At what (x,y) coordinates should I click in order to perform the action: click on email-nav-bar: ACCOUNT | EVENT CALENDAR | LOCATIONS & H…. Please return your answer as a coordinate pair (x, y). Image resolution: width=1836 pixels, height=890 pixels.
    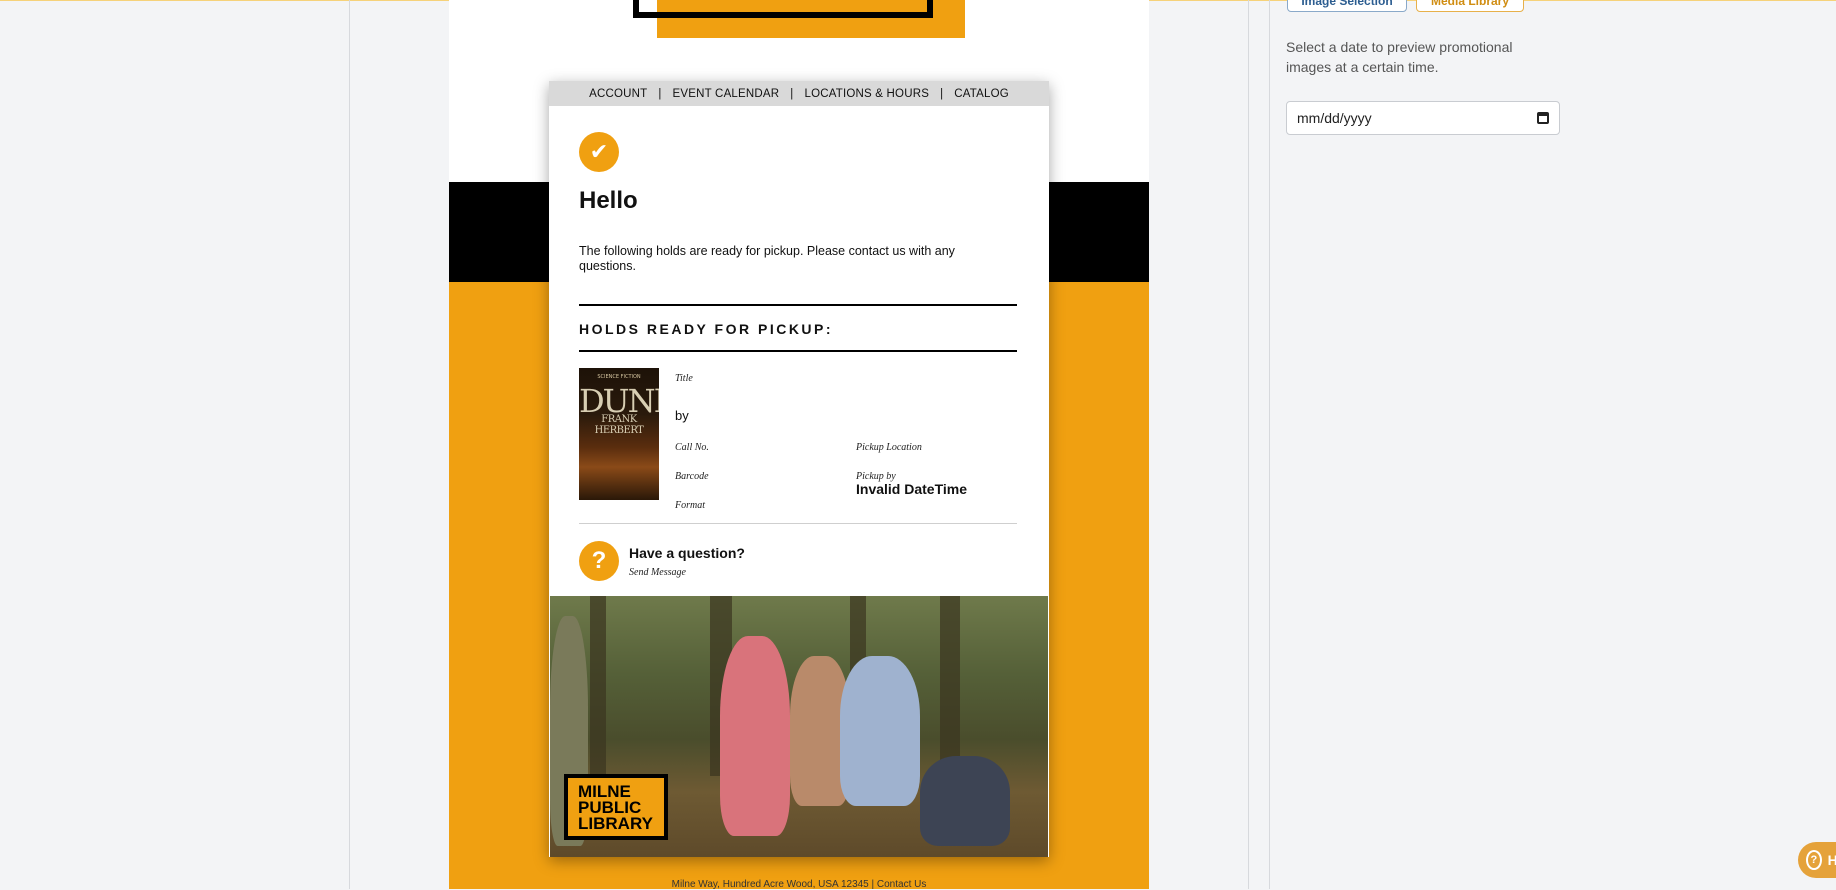
    Looking at the image, I should click on (799, 93).